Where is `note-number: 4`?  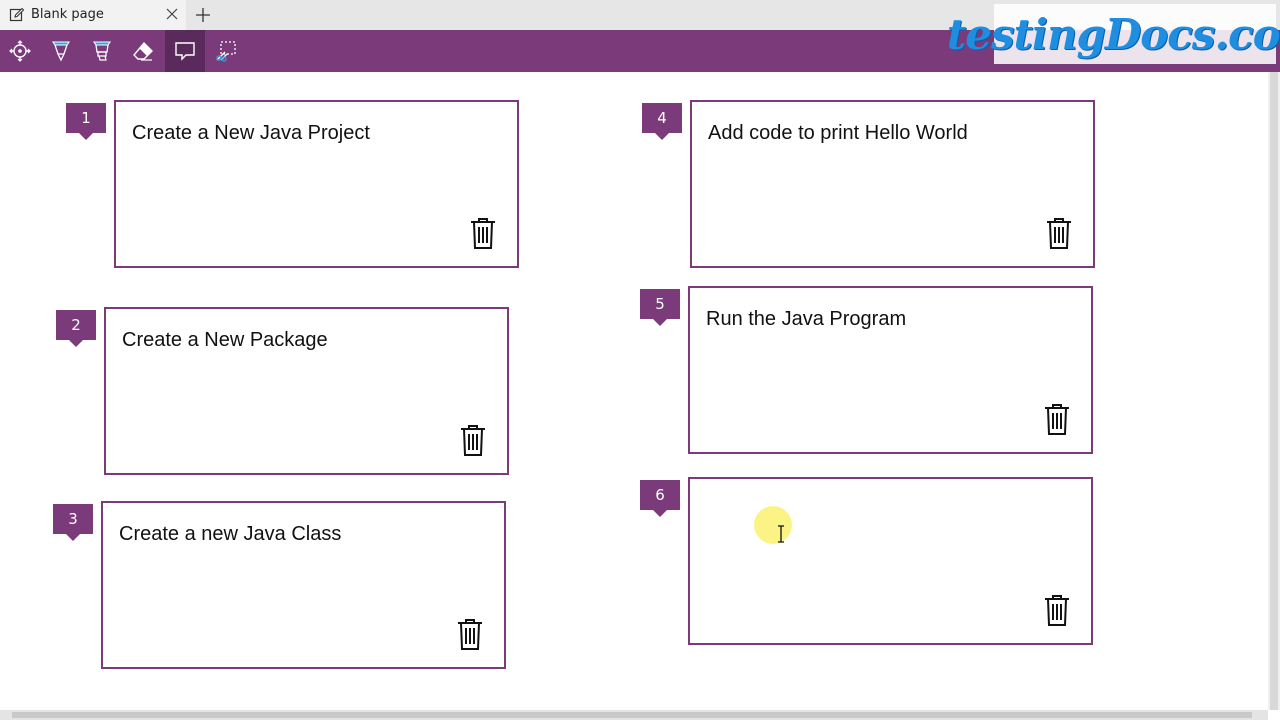
note-number: 4 is located at coordinates (662, 118).